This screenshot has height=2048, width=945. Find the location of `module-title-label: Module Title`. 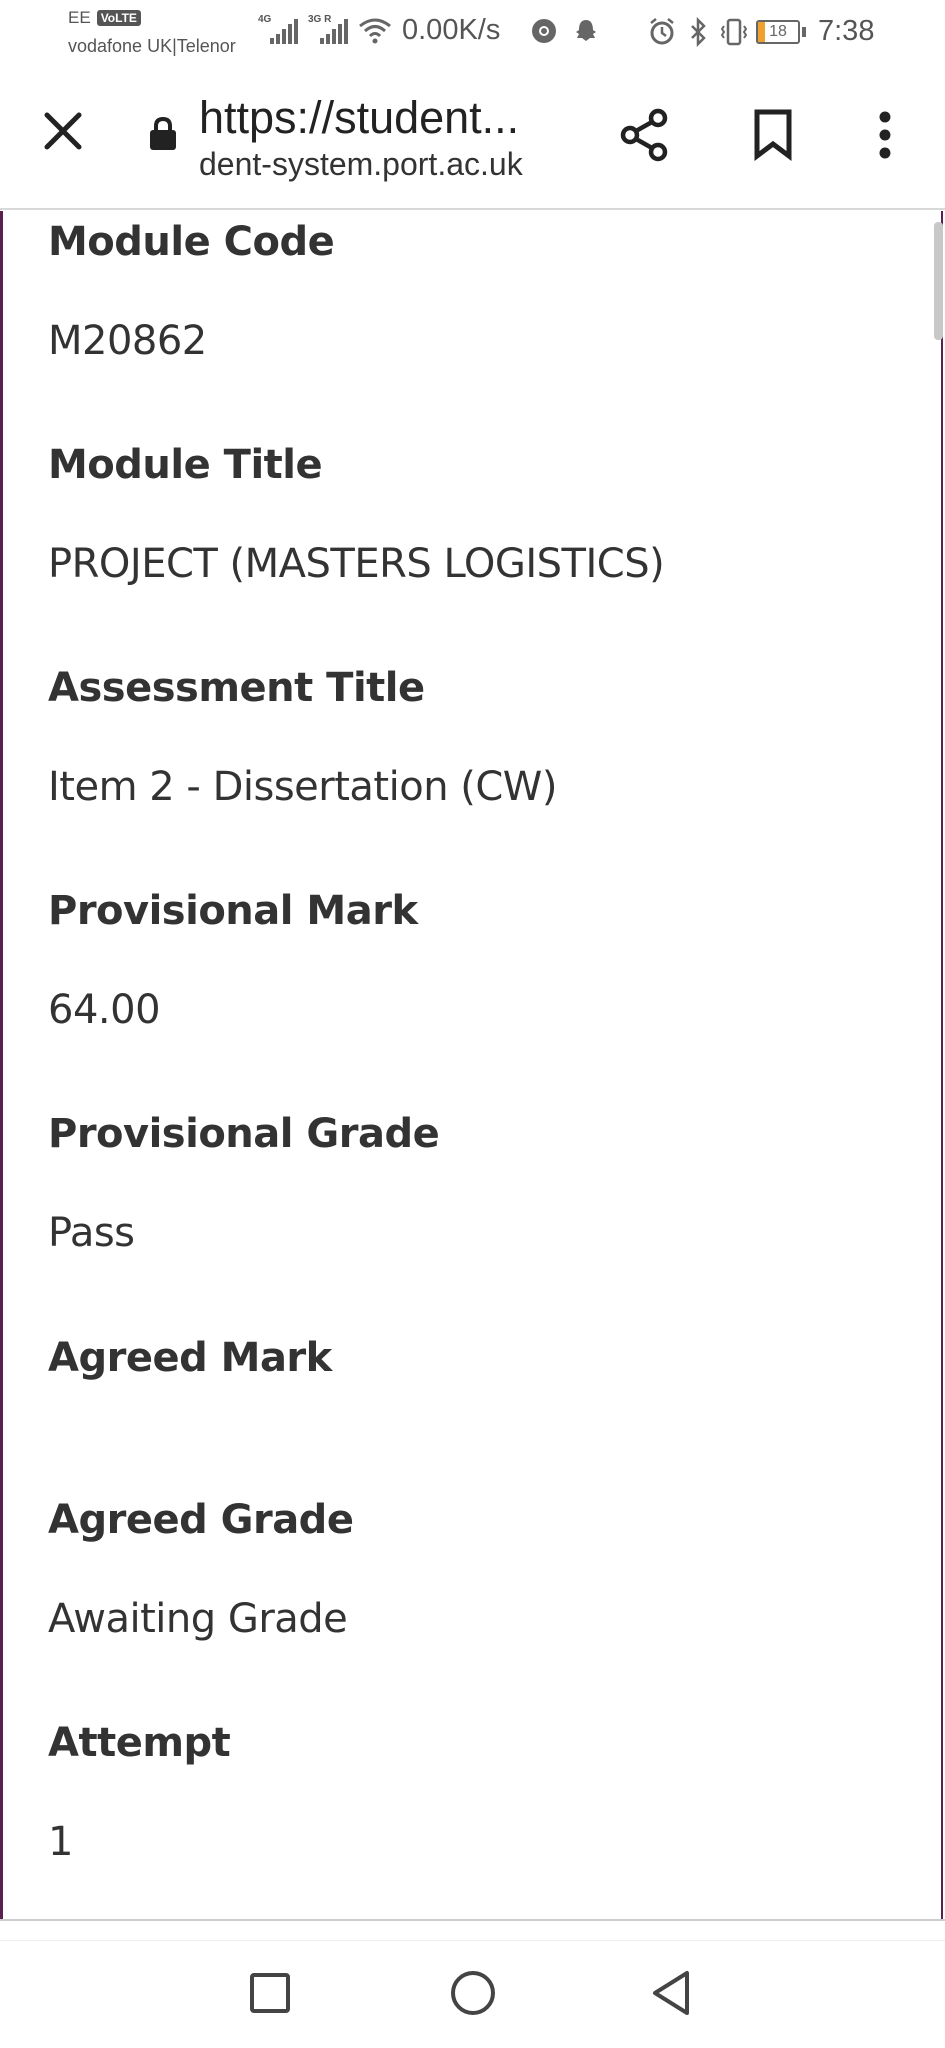

module-title-label: Module Title is located at coordinates (185, 465).